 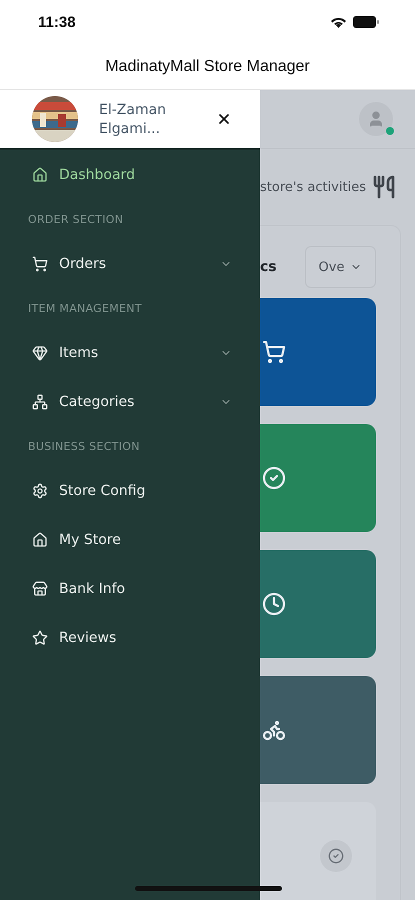 I want to click on close-button, so click(x=224, y=119).